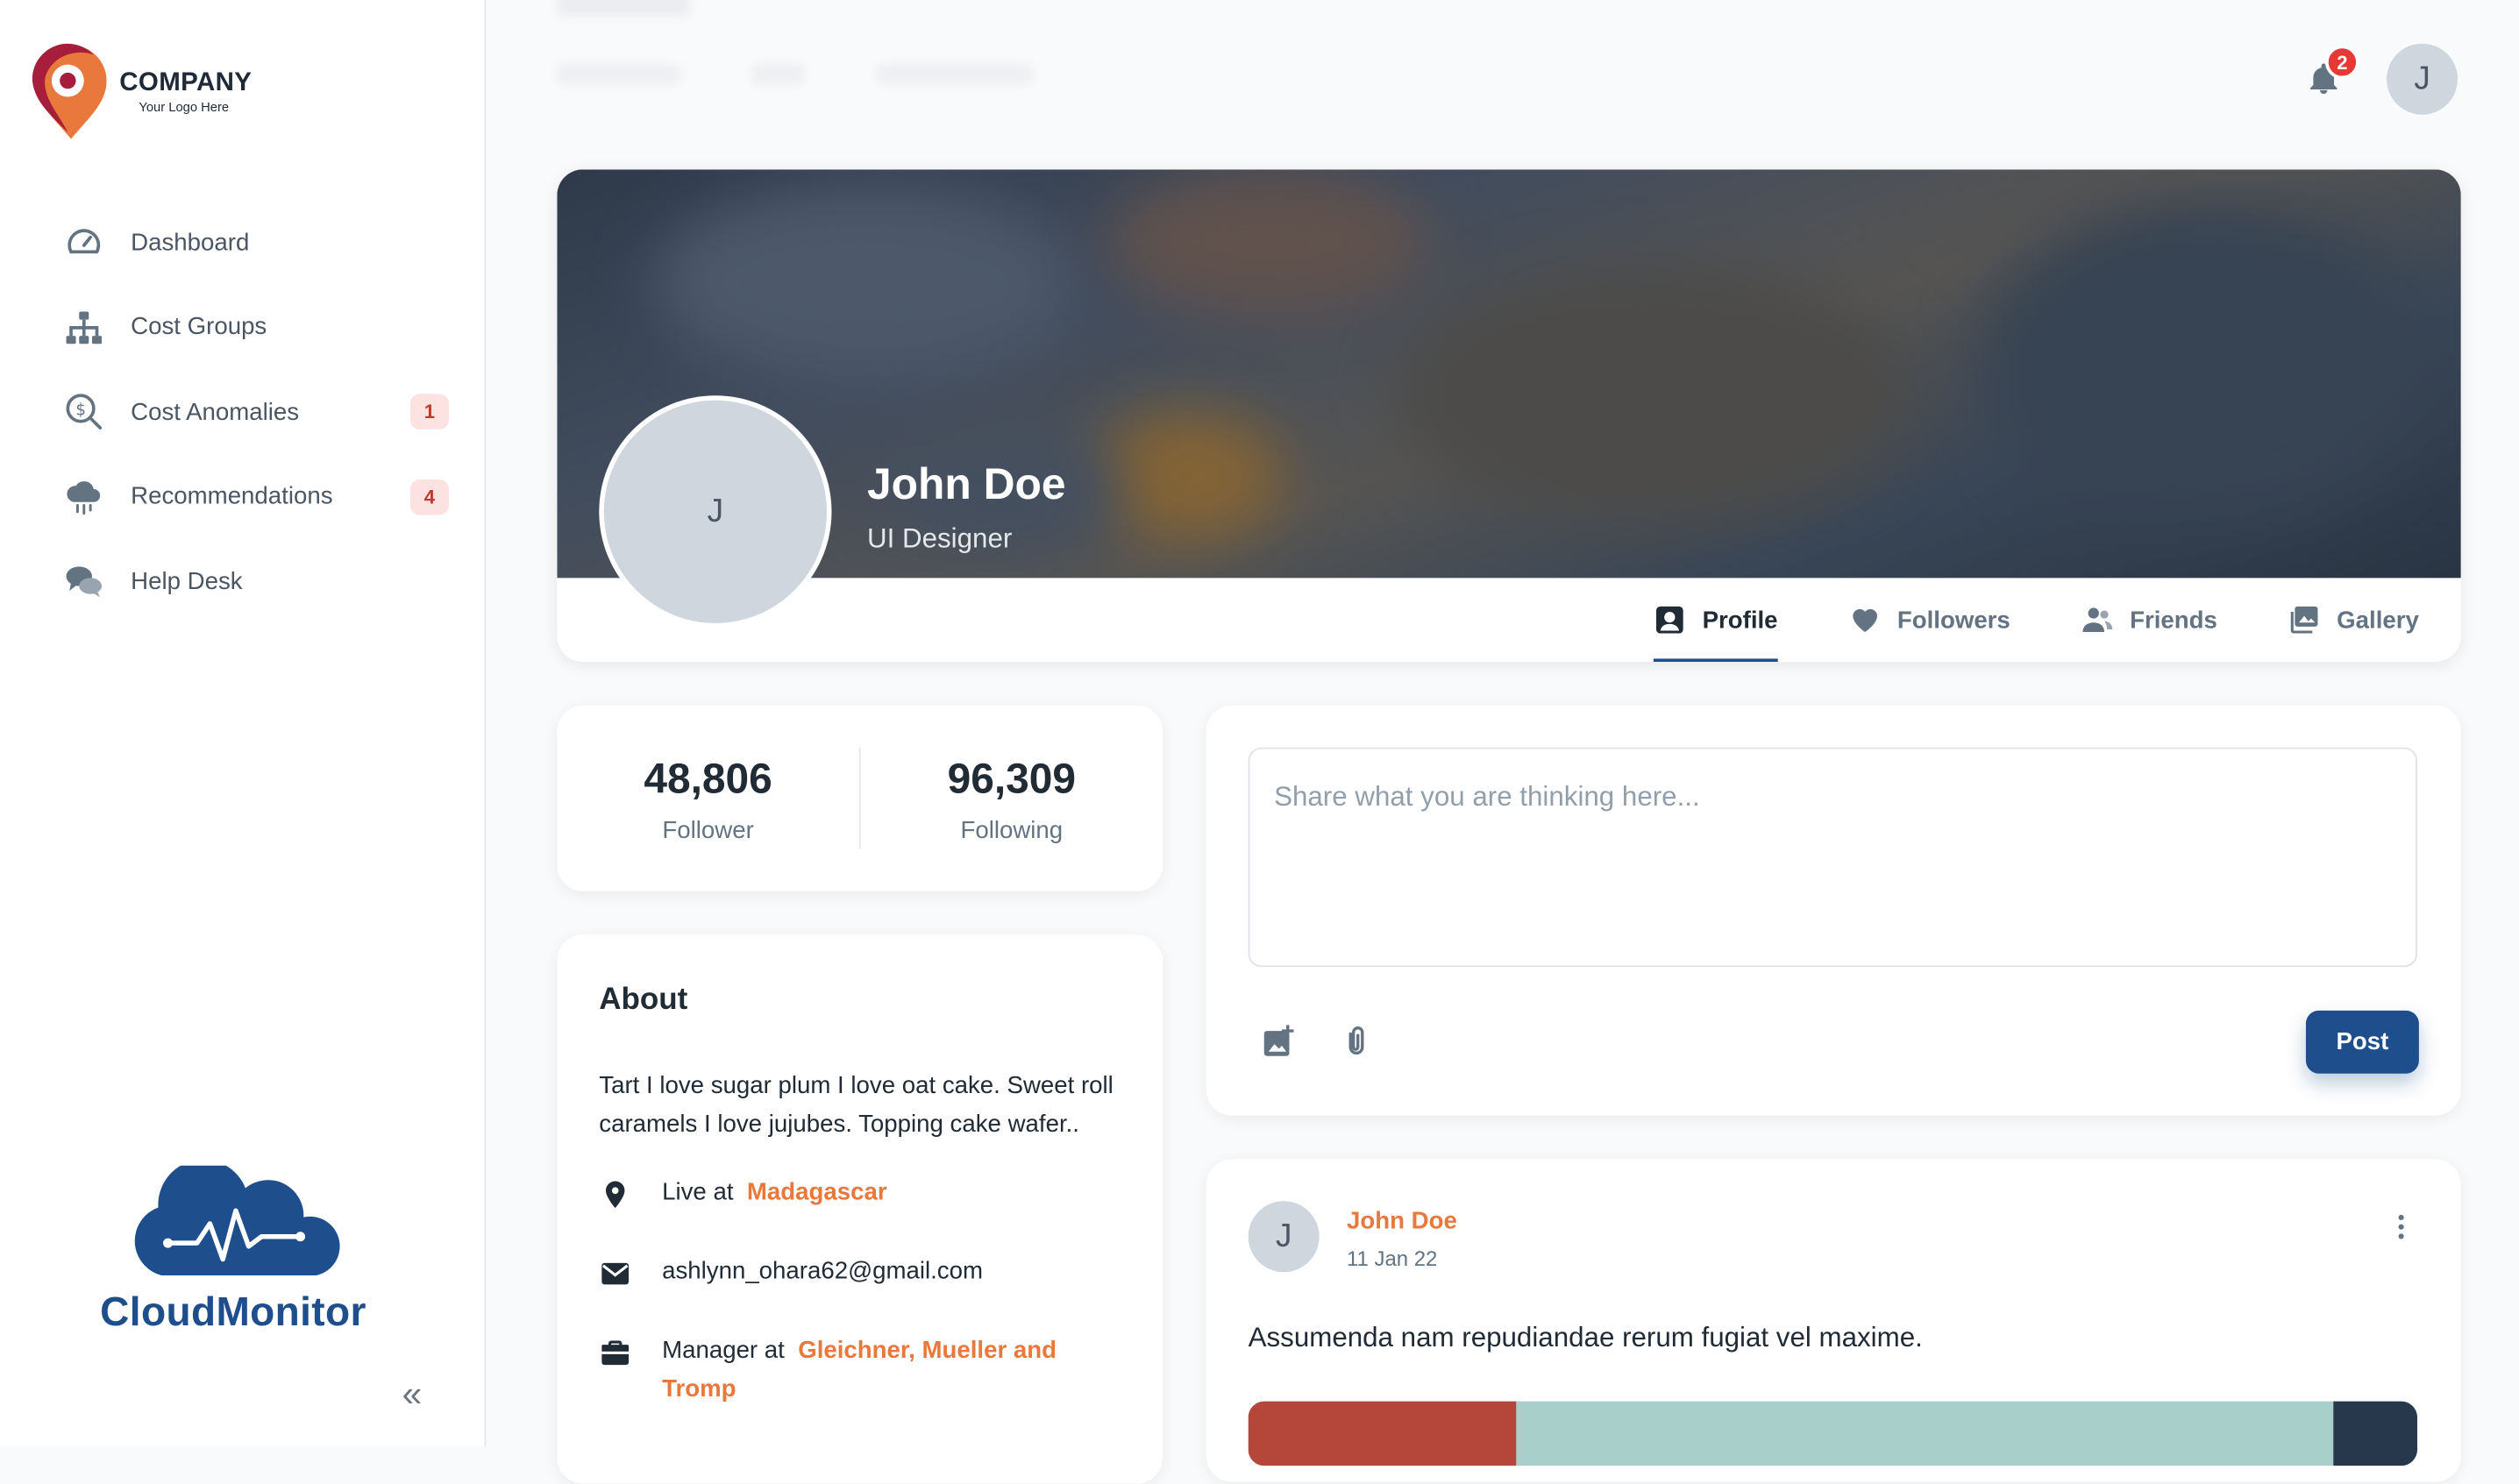 The height and width of the screenshot is (1484, 2519). I want to click on cloud-rain-icon, so click(84, 497).